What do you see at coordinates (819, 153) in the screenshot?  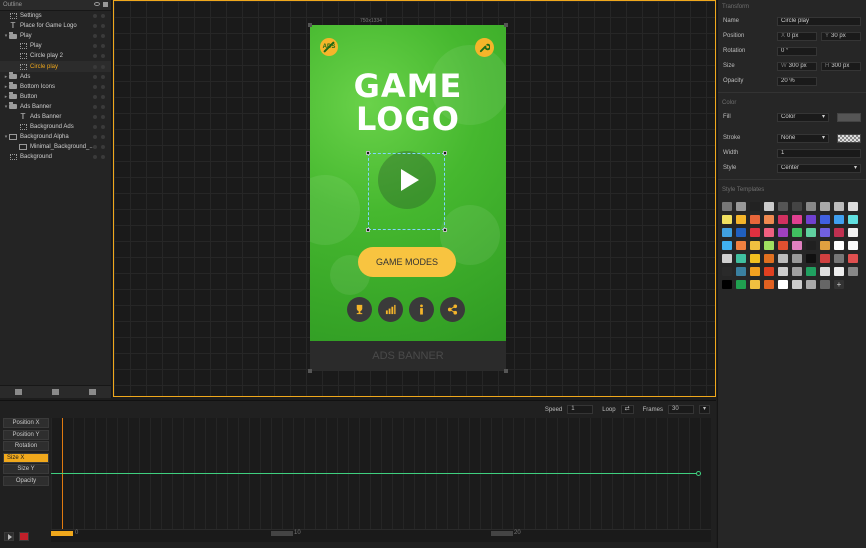 I see `width-input: 1` at bounding box center [819, 153].